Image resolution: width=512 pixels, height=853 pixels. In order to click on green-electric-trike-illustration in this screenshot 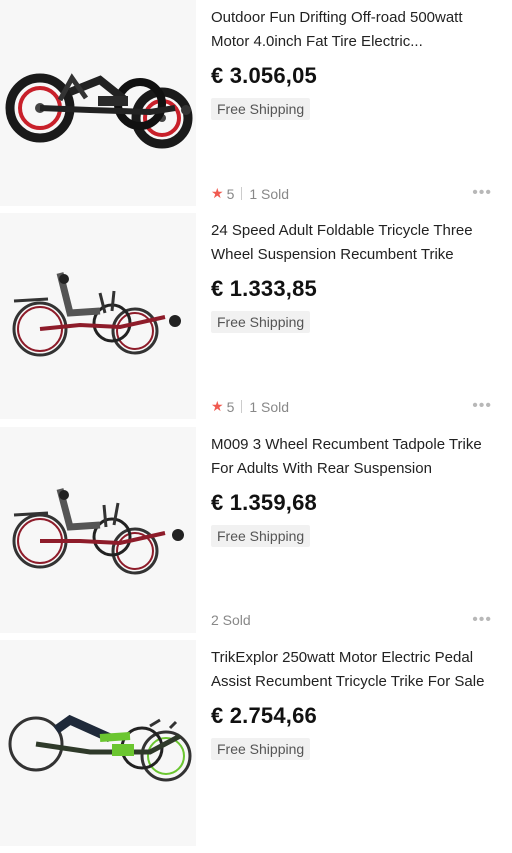, I will do `click(100, 748)`.